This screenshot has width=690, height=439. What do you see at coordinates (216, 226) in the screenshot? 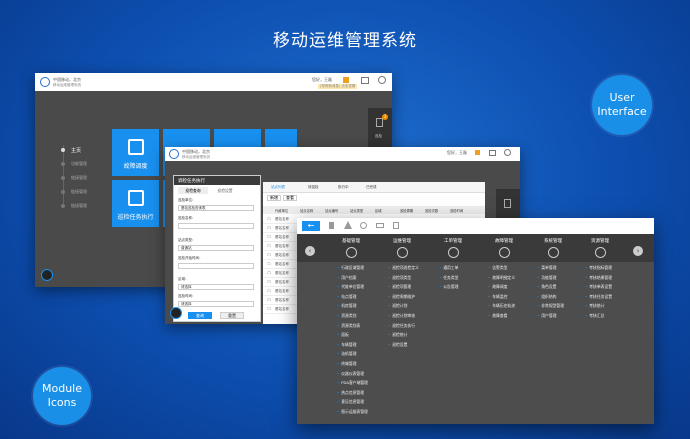
I see `name-field` at bounding box center [216, 226].